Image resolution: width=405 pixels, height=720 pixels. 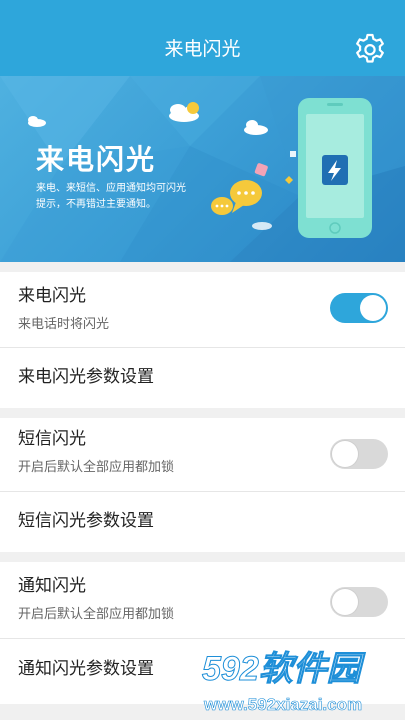 I want to click on call-flash-subtitle: 来电话时将闪光, so click(x=64, y=324).